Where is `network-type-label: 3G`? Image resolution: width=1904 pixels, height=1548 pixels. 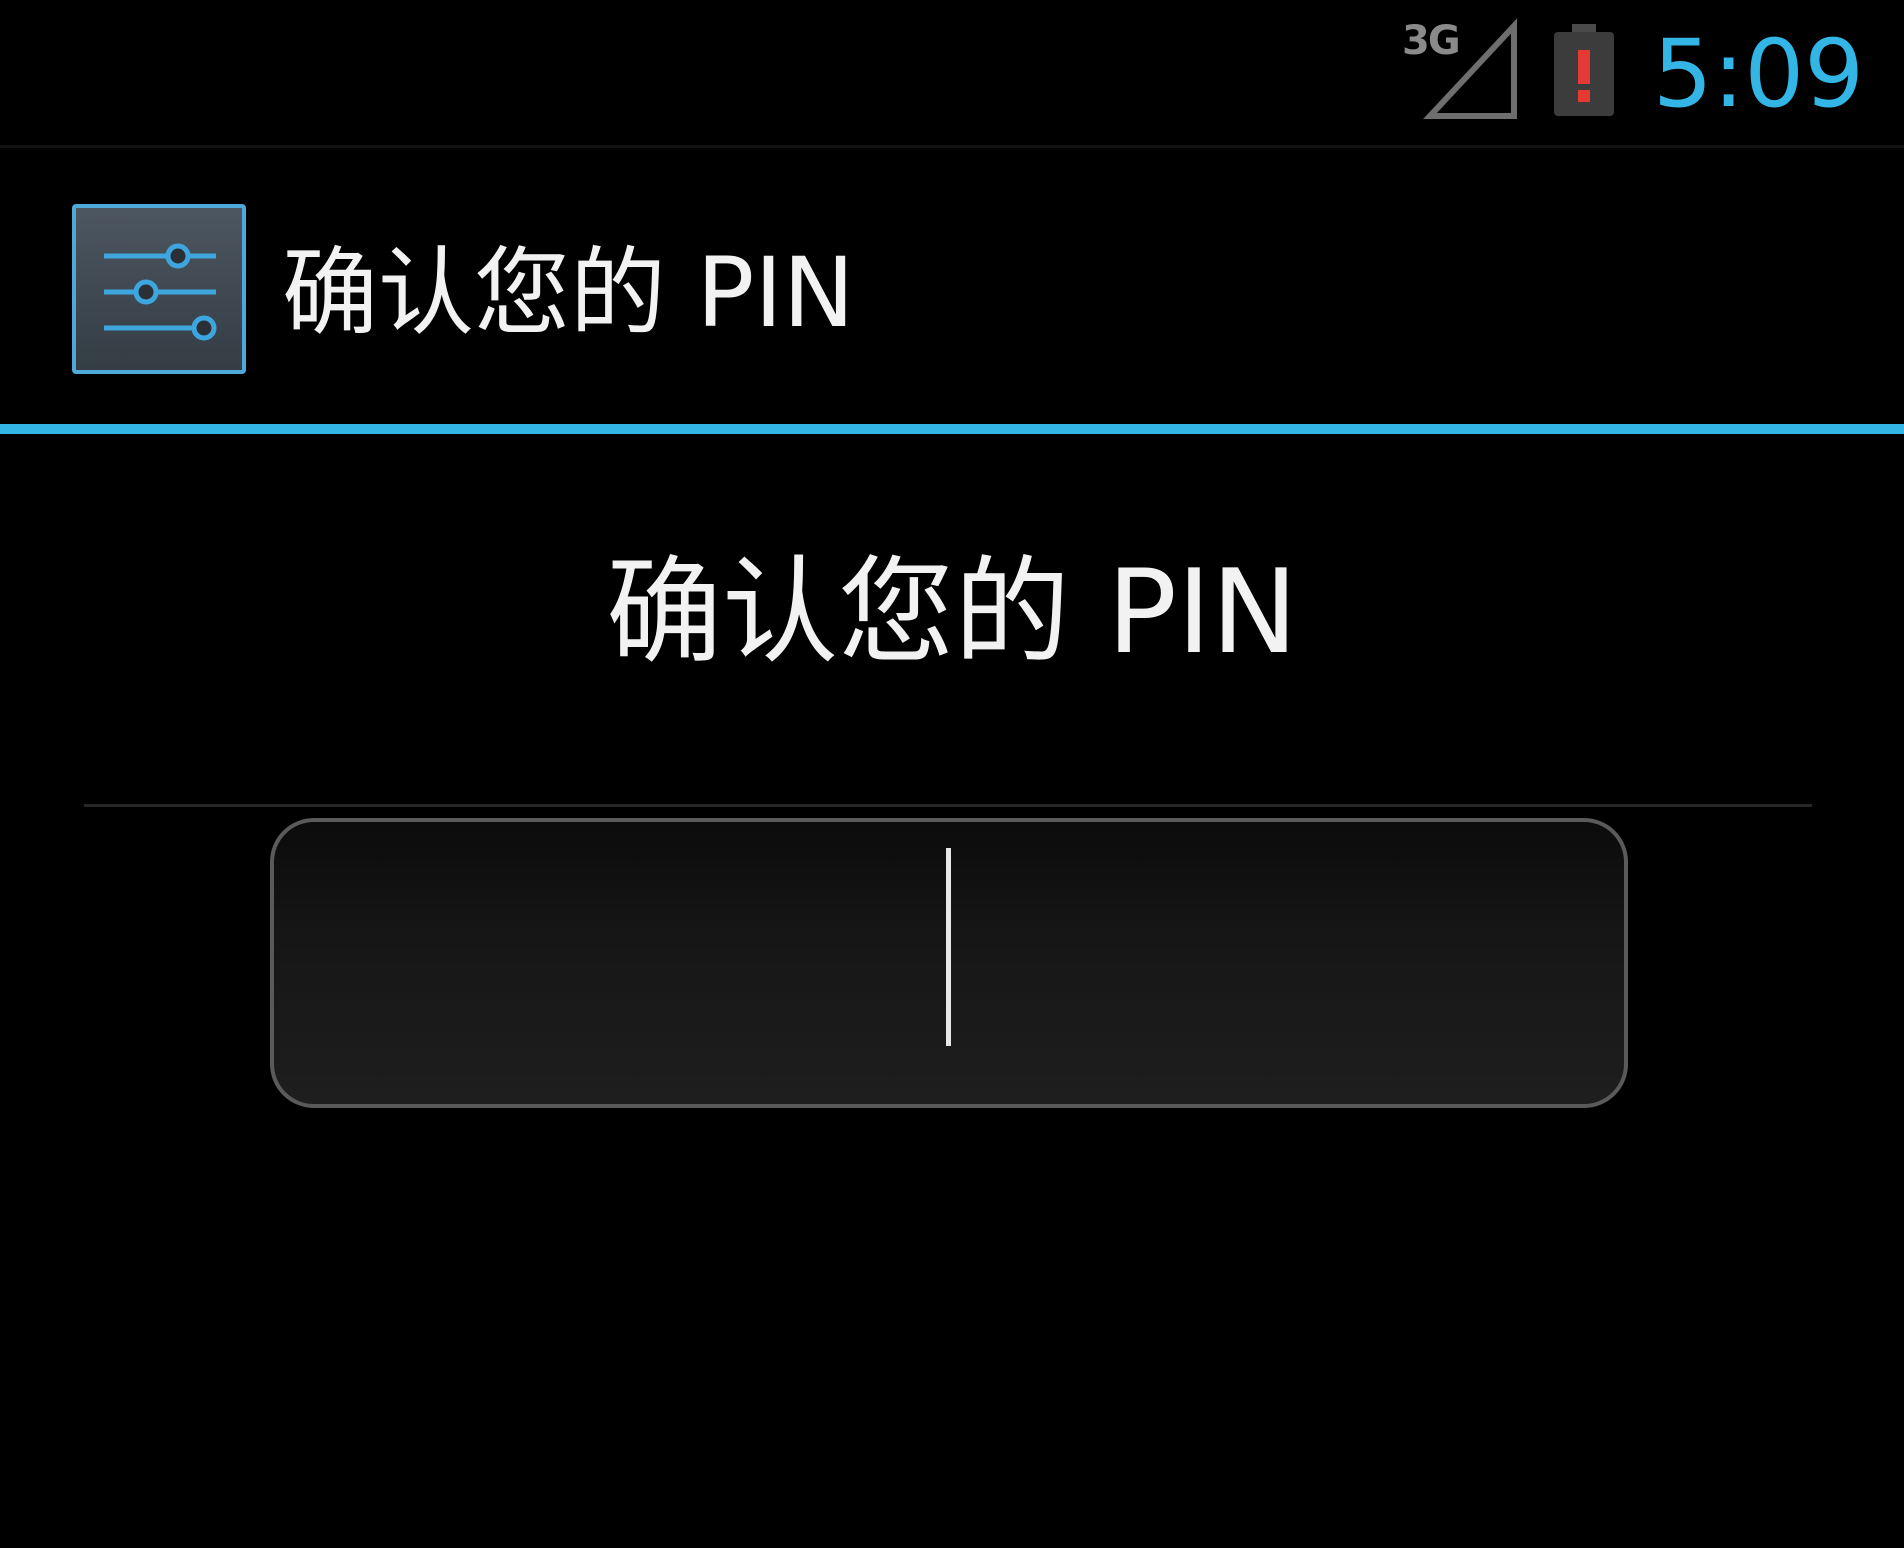 network-type-label: 3G is located at coordinates (1431, 41).